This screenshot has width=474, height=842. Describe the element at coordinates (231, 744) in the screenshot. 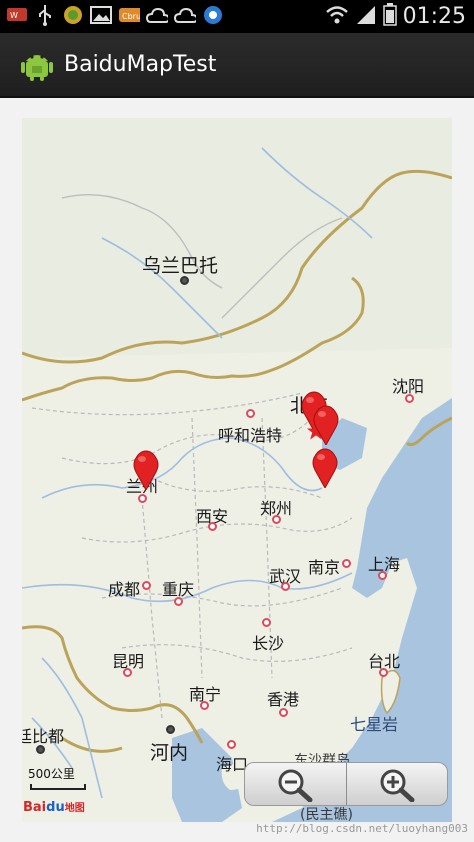

I see `city-dot-haikou` at that location.